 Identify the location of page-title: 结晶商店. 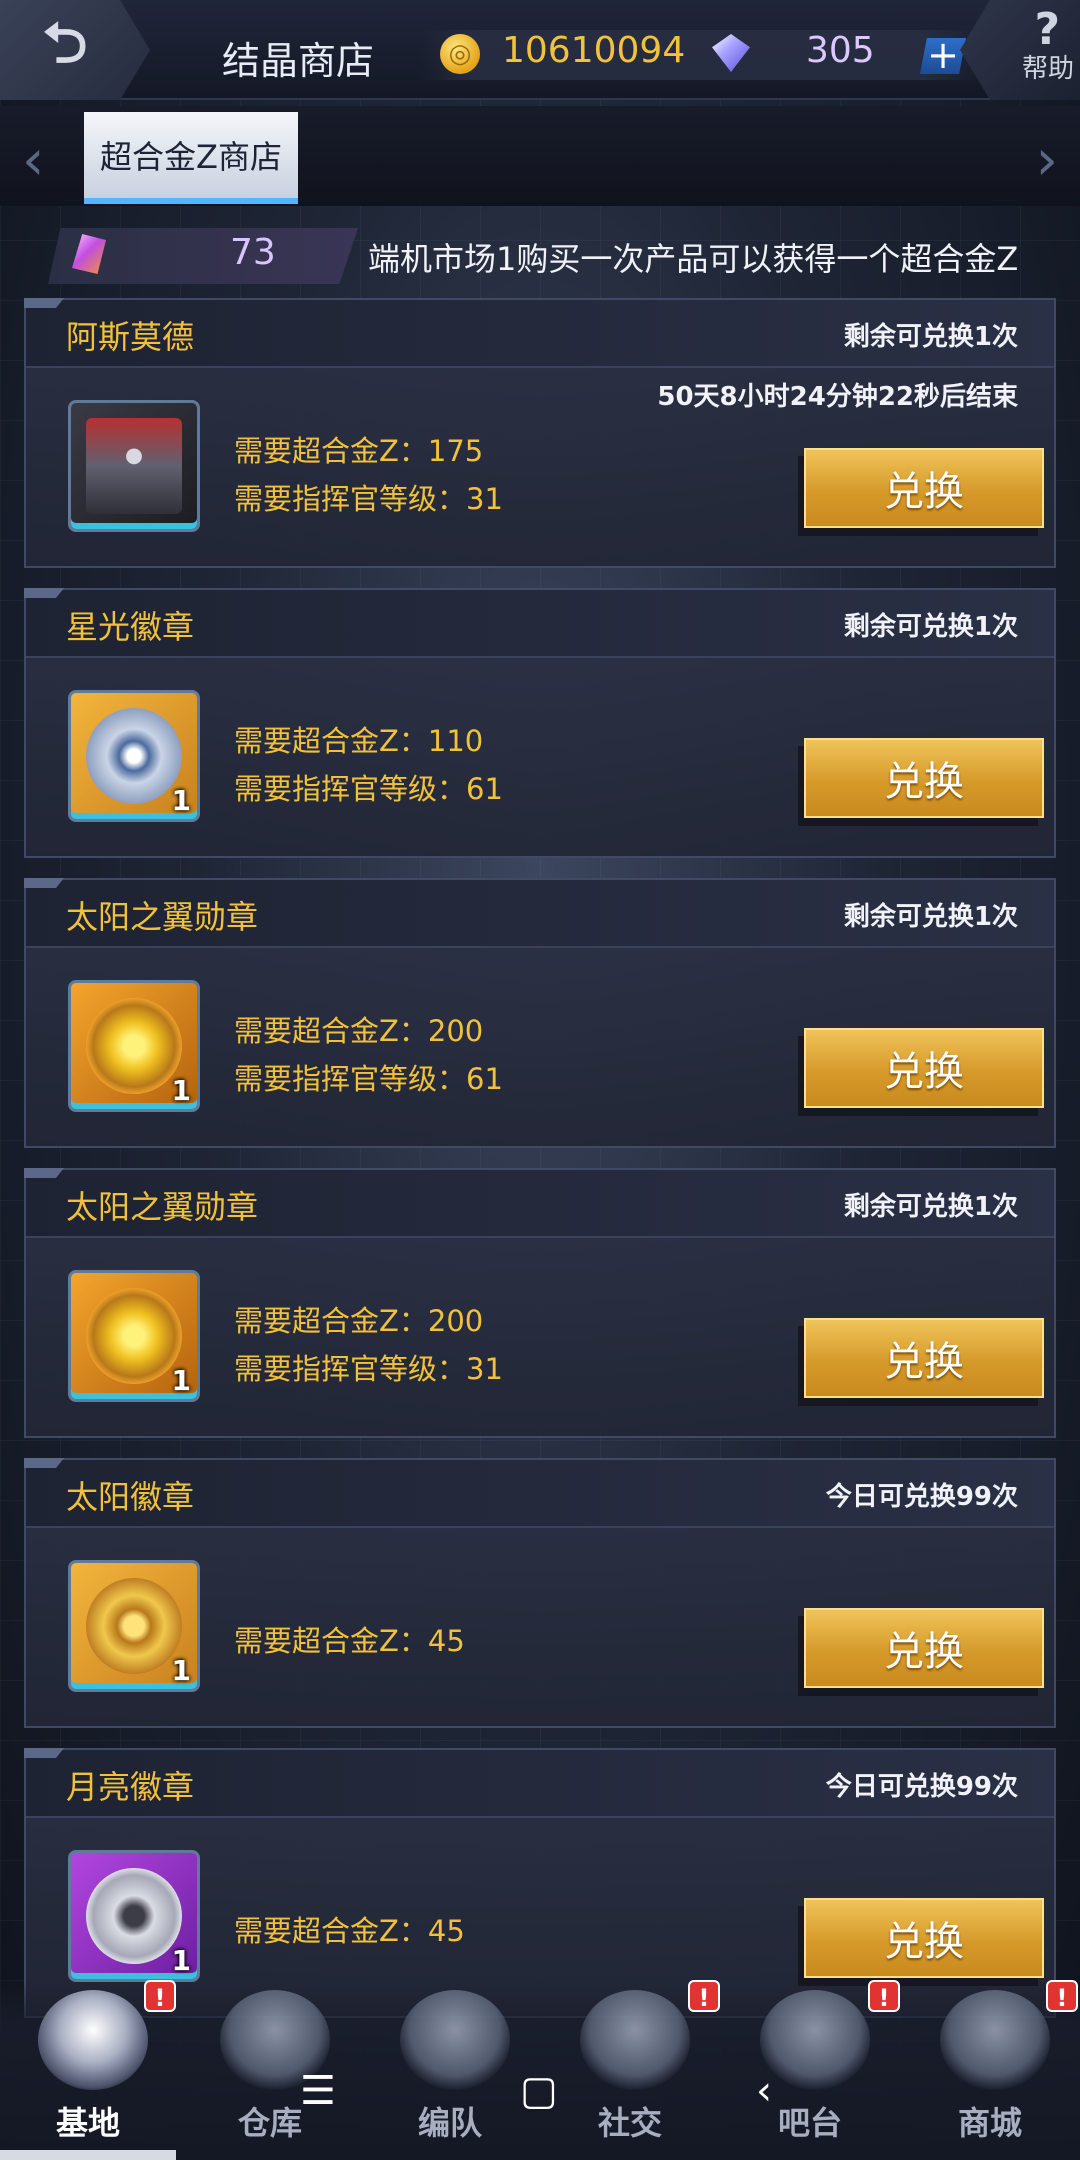
(298, 61).